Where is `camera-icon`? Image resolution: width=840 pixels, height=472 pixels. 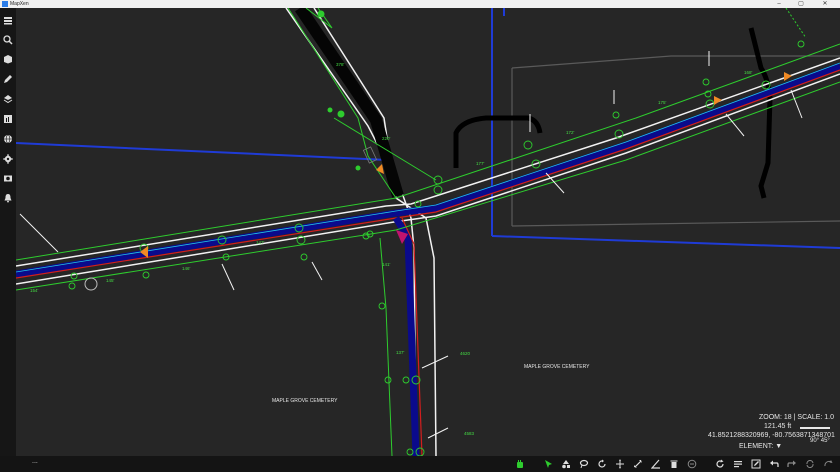
camera-icon is located at coordinates (8, 178).